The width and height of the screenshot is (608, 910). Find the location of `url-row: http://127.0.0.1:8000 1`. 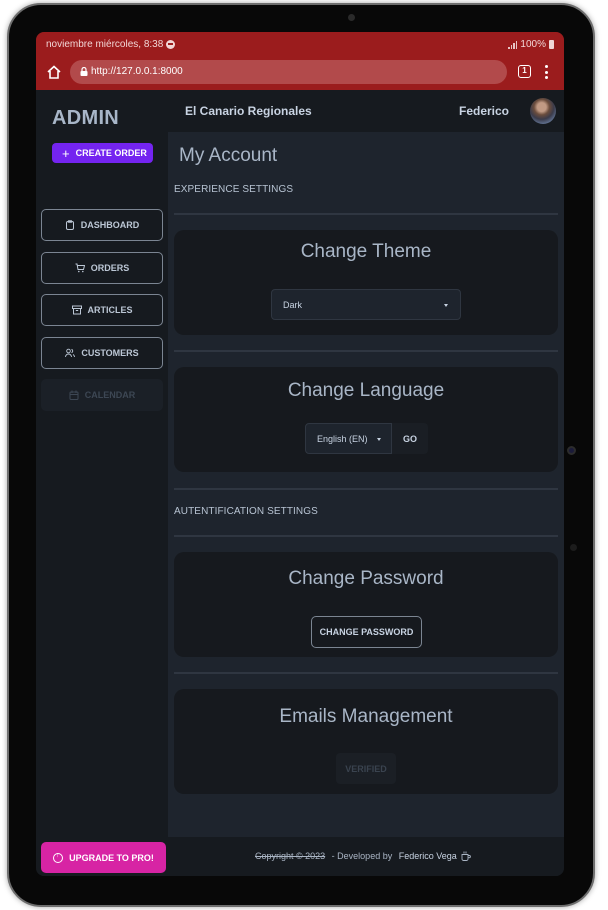

url-row: http://127.0.0.1:8000 1 is located at coordinates (300, 73).